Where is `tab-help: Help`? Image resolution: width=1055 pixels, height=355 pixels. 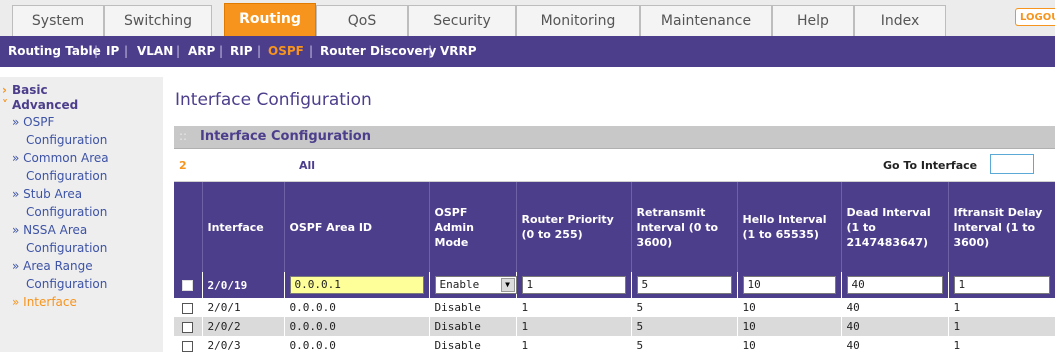 tab-help: Help is located at coordinates (813, 20).